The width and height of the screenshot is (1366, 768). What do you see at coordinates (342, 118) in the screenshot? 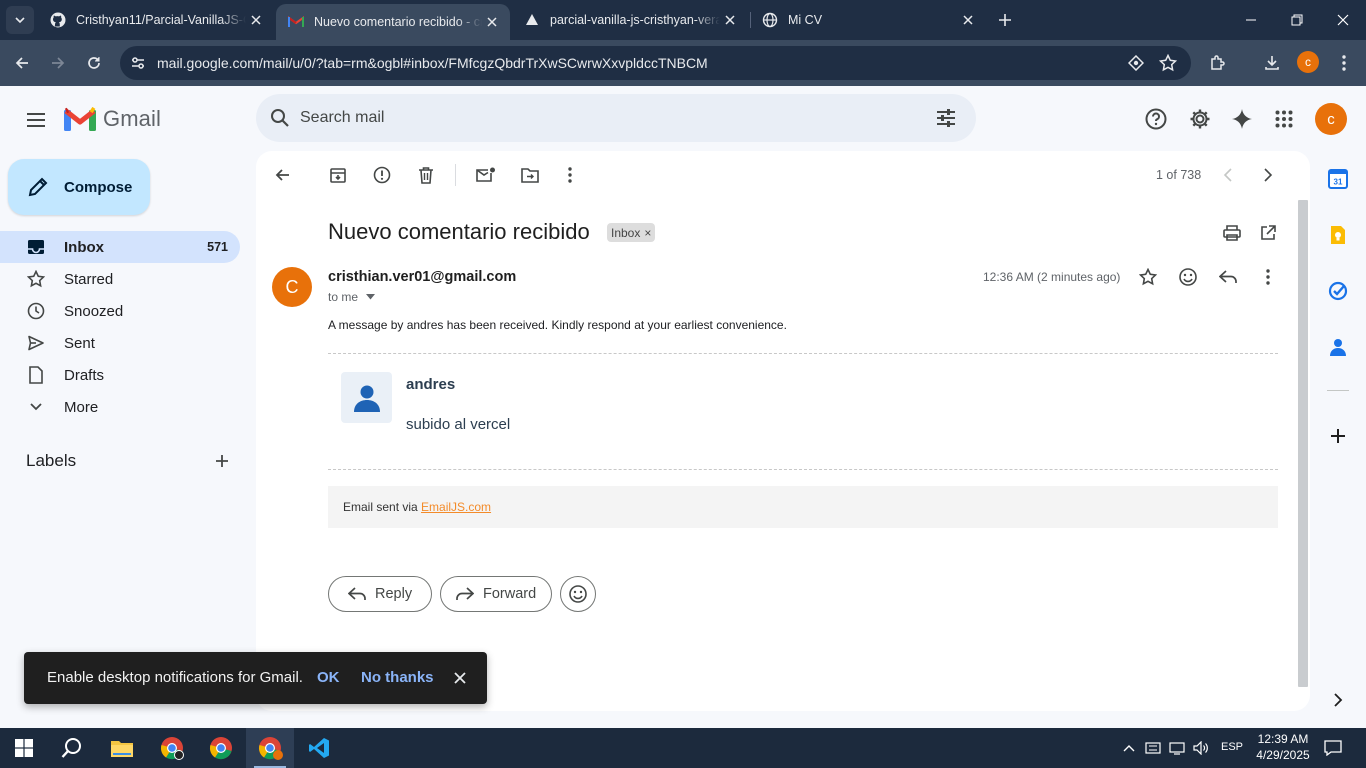
I see `search-input: Search mail` at bounding box center [342, 118].